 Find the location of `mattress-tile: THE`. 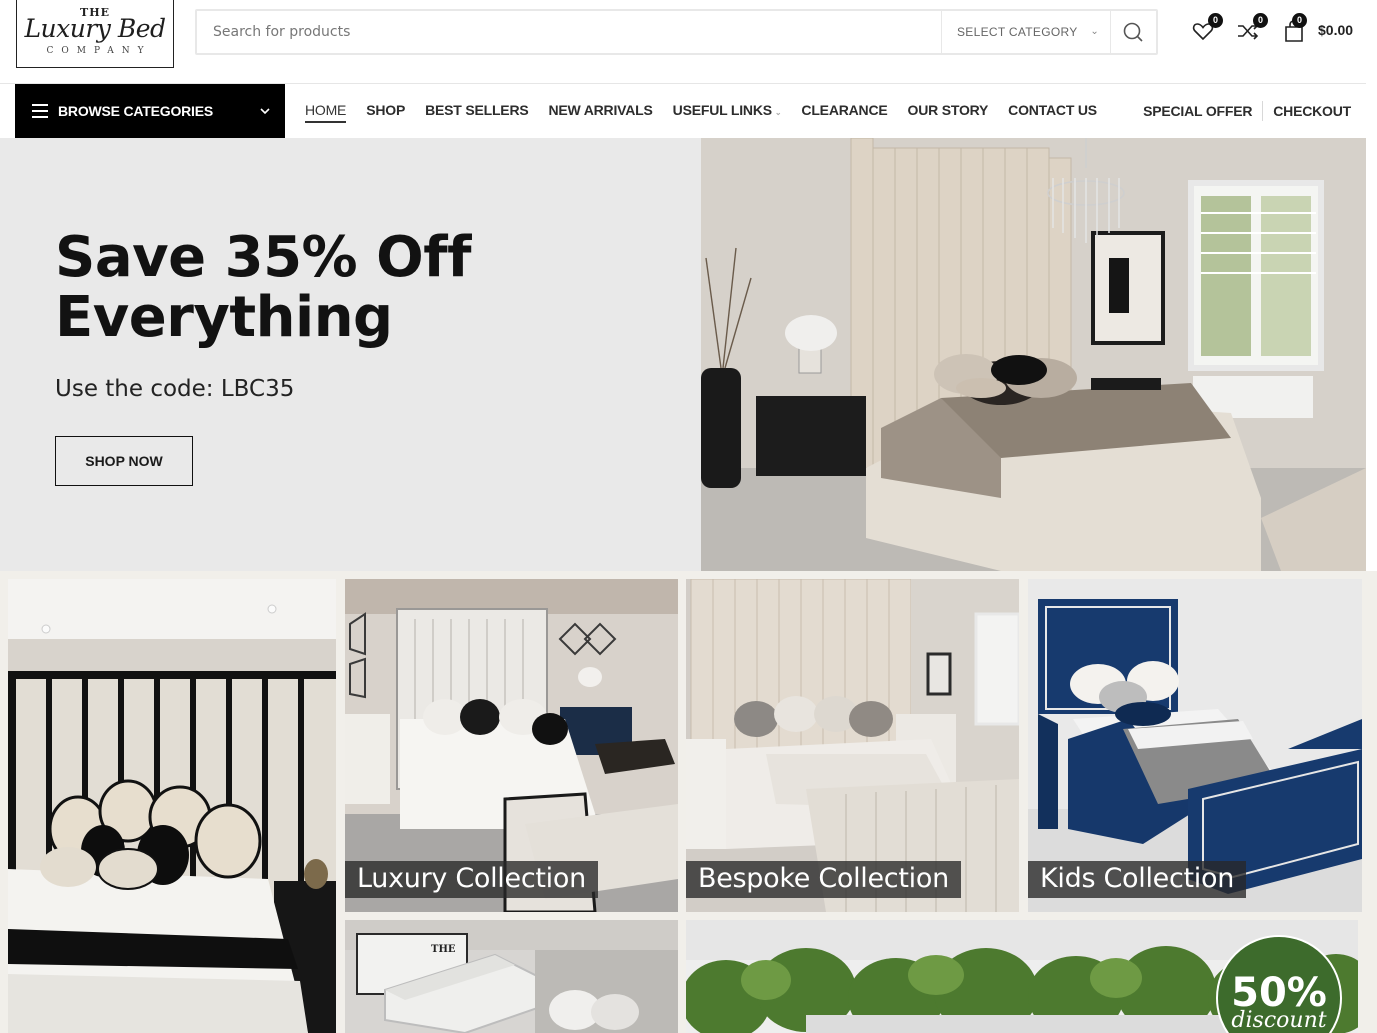

mattress-tile: THE is located at coordinates (511, 976).